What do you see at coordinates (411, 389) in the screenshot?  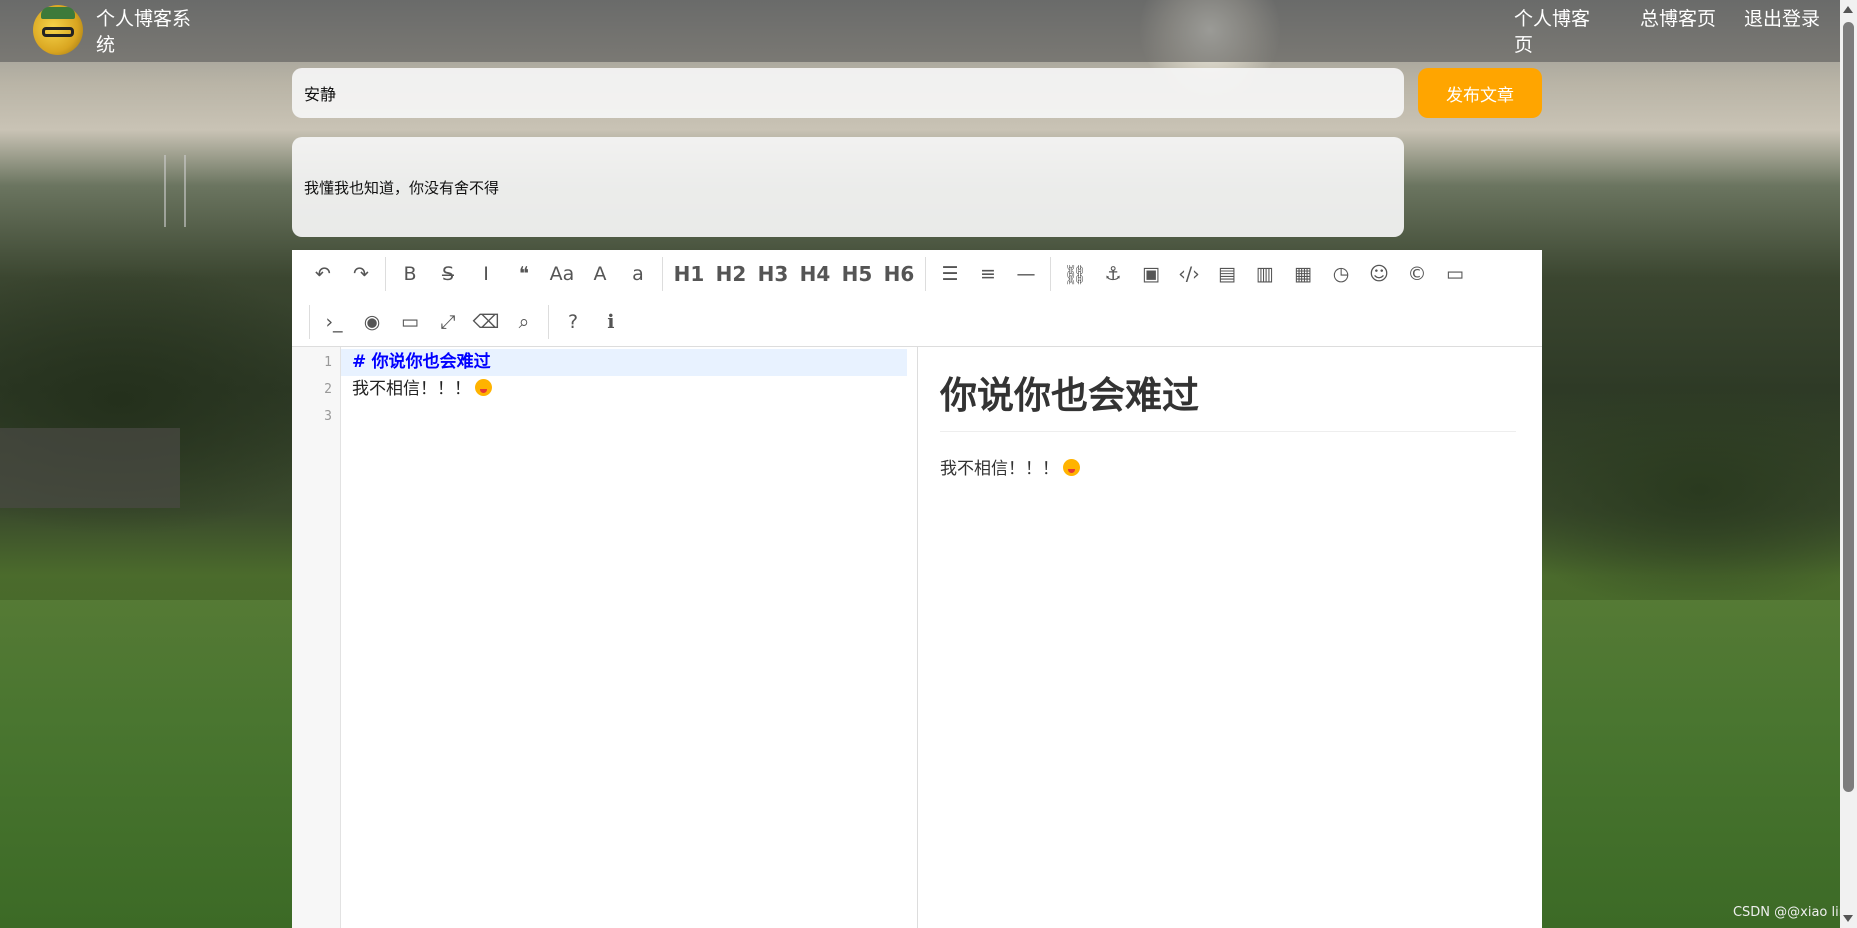 I see `line-text: 我不相信！！！` at bounding box center [411, 389].